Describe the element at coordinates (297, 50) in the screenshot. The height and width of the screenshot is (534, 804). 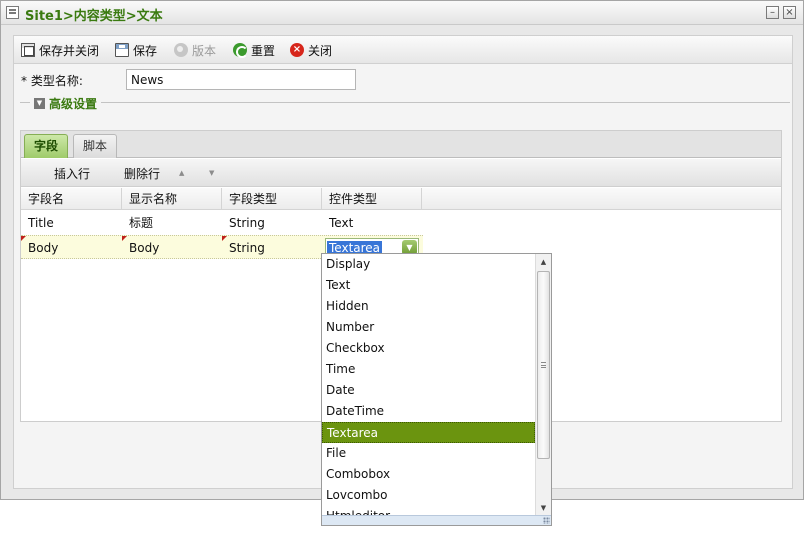
I see `close-icon: ×` at that location.